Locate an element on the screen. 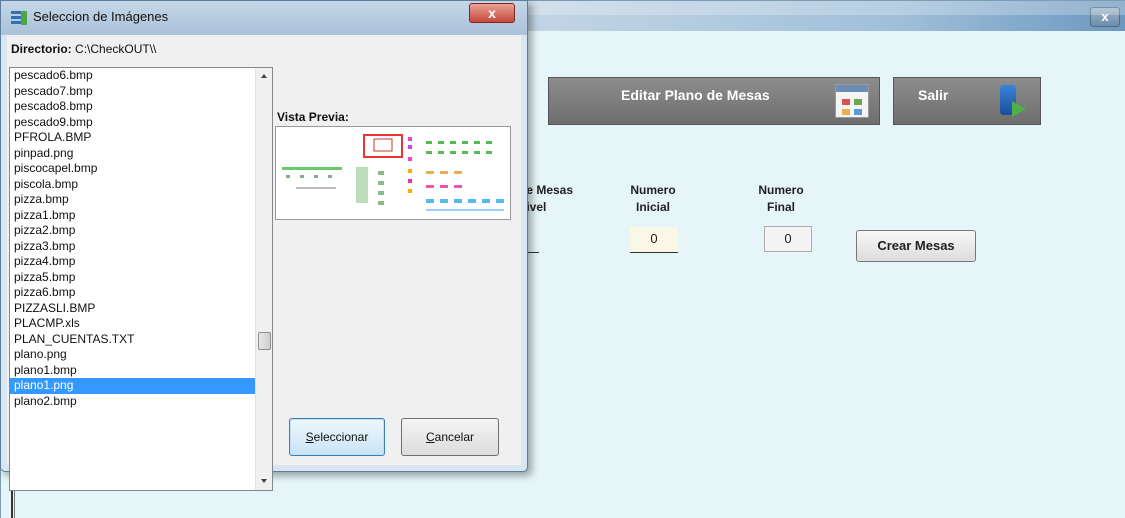 The height and width of the screenshot is (518, 1125). dialog-close-button: x is located at coordinates (492, 13).